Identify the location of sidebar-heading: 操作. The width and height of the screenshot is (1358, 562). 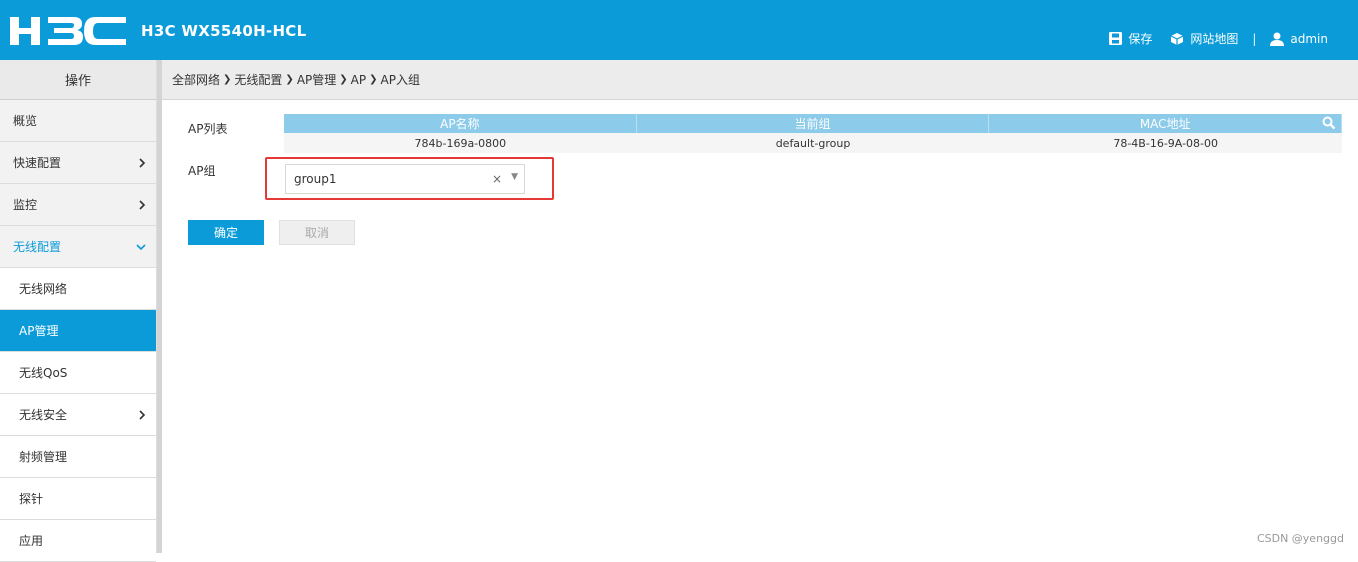
(78, 80).